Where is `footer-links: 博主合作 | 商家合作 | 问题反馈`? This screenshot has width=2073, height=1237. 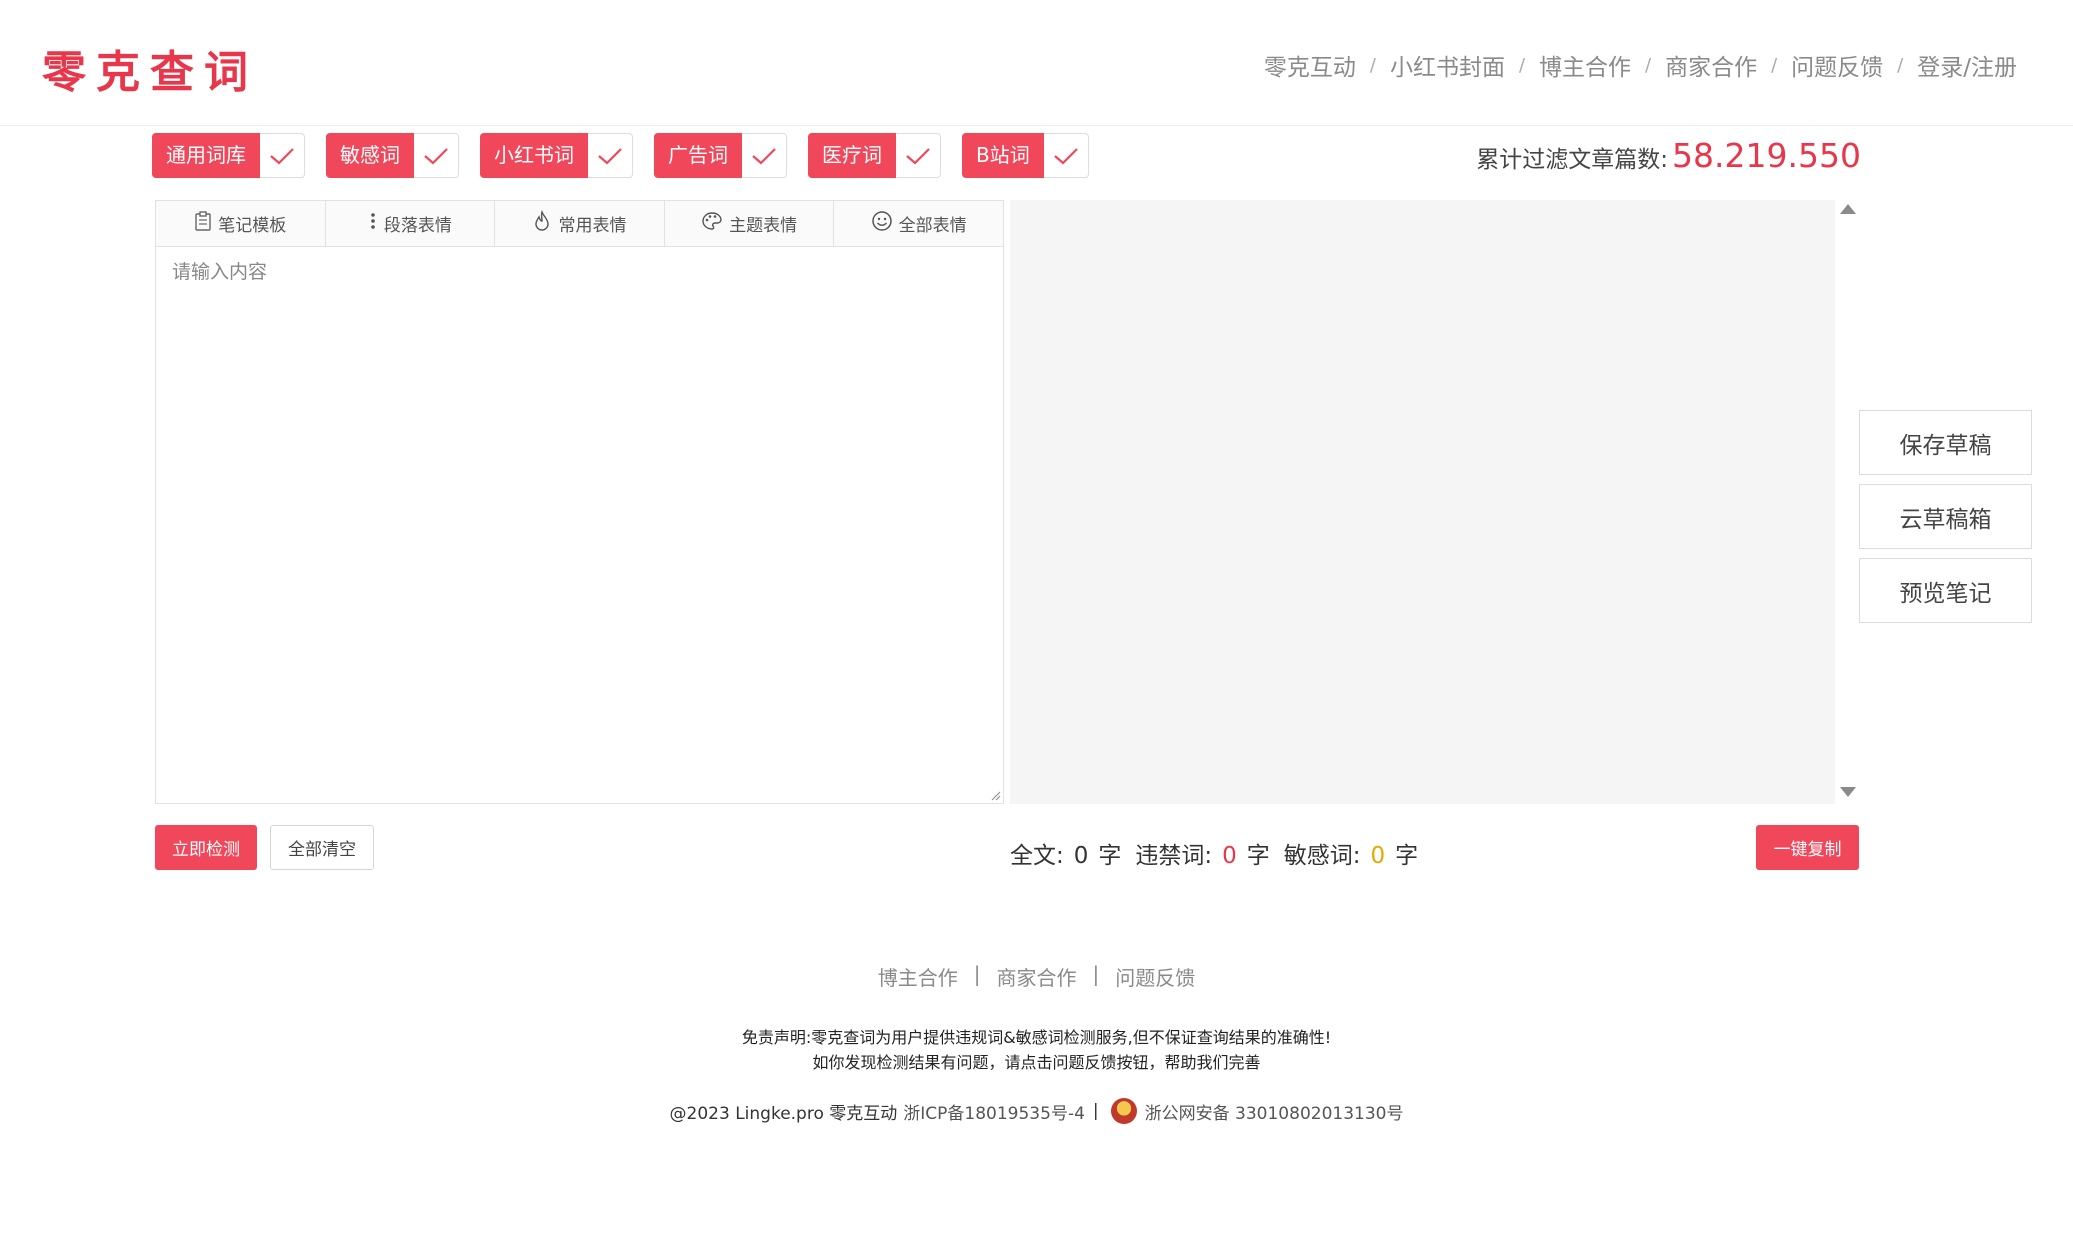
footer-links: 博主合作 | 商家合作 | 问题反馈 is located at coordinates (1036, 976).